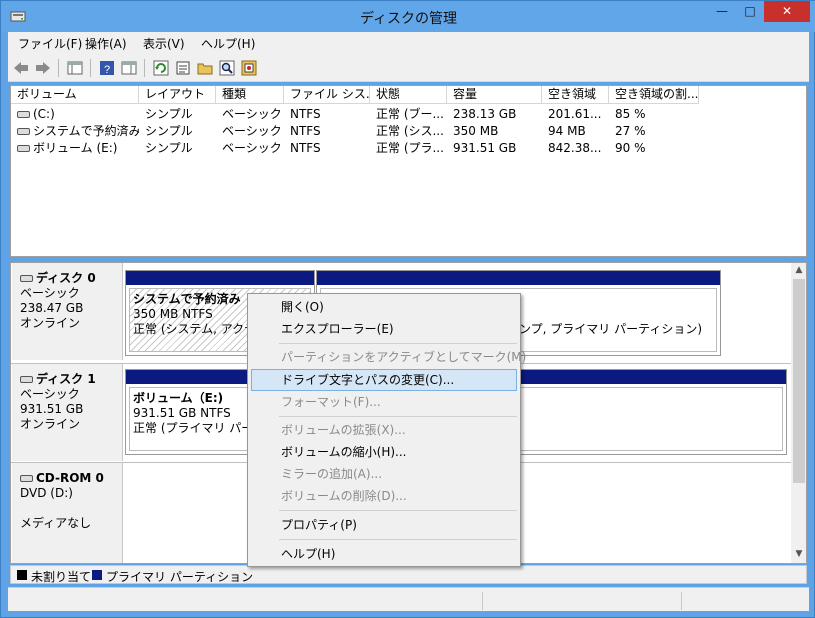  I want to click on menu-item-open: 開く(O), so click(384, 307).